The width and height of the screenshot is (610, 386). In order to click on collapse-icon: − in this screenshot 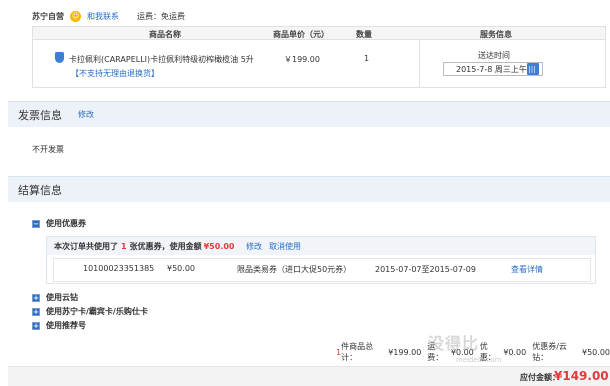, I will do `click(36, 223)`.